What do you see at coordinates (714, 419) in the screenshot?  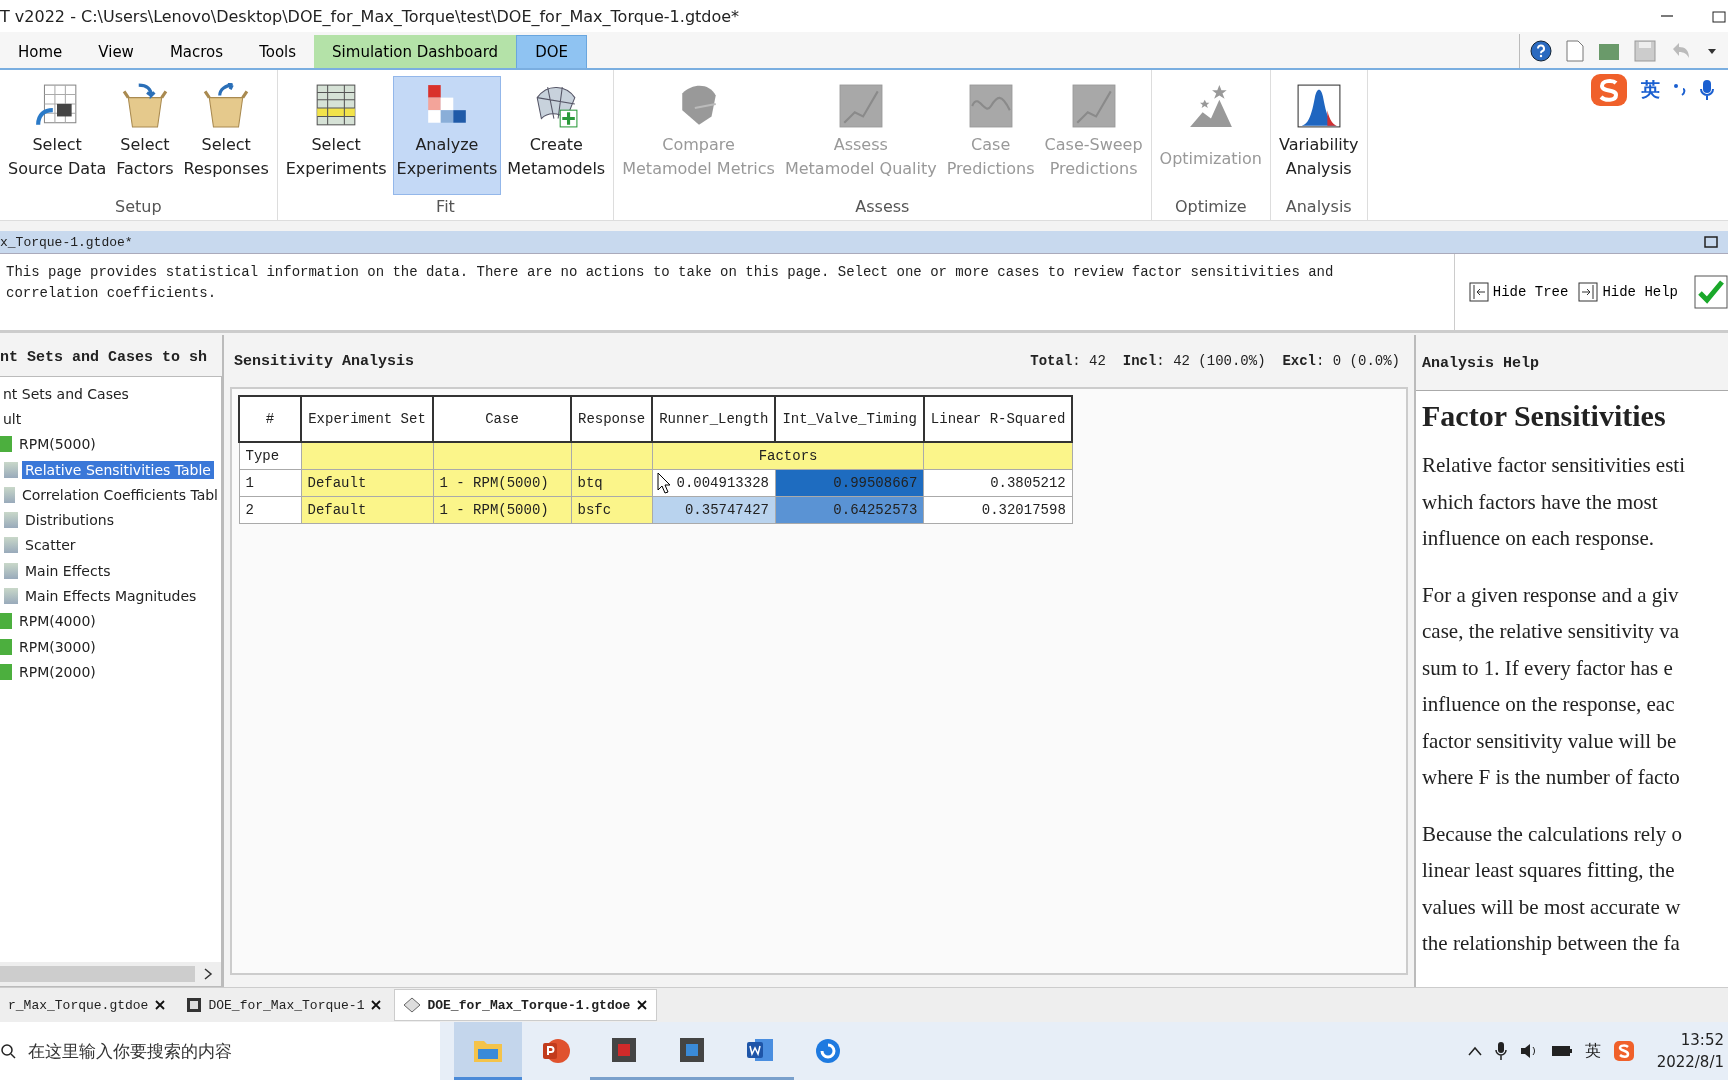 I see `column-header: Runner_Length` at bounding box center [714, 419].